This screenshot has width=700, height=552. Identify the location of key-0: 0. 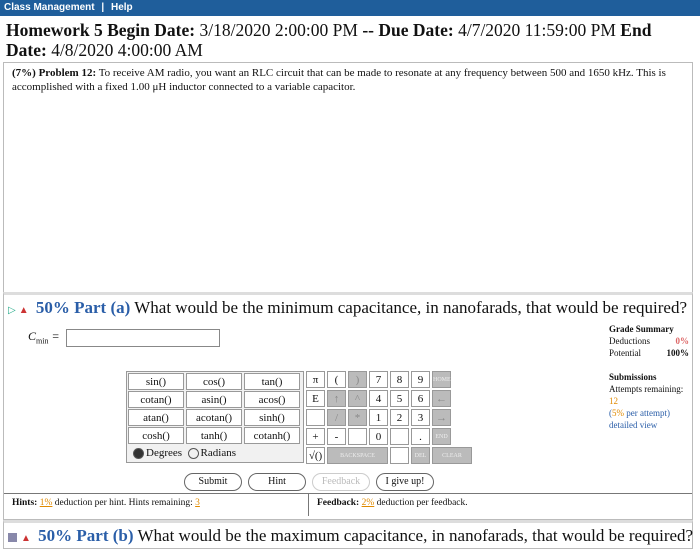
(378, 436).